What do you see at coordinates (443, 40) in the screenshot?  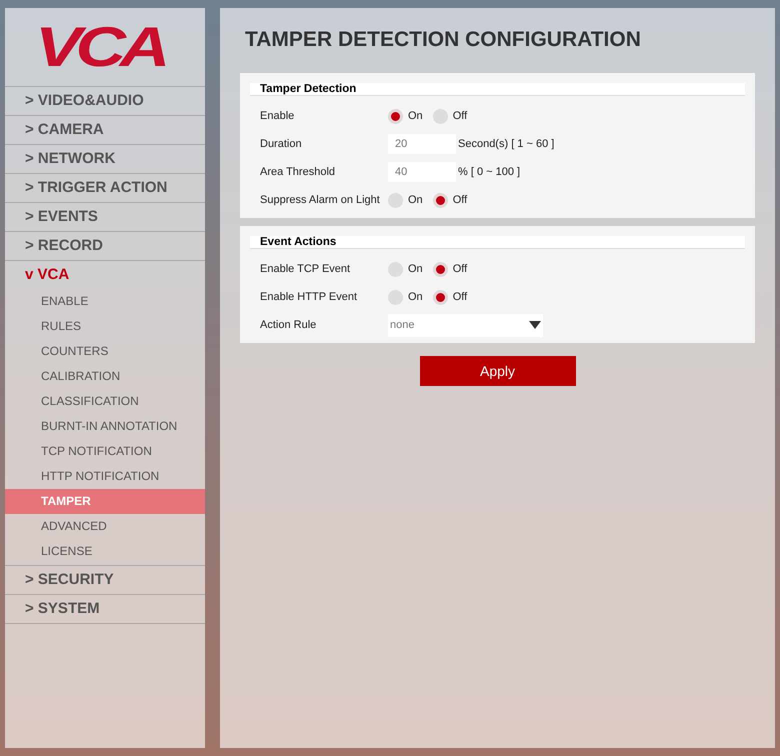 I see `page-title: TAMPER DETECTION CONFIGURATION` at bounding box center [443, 40].